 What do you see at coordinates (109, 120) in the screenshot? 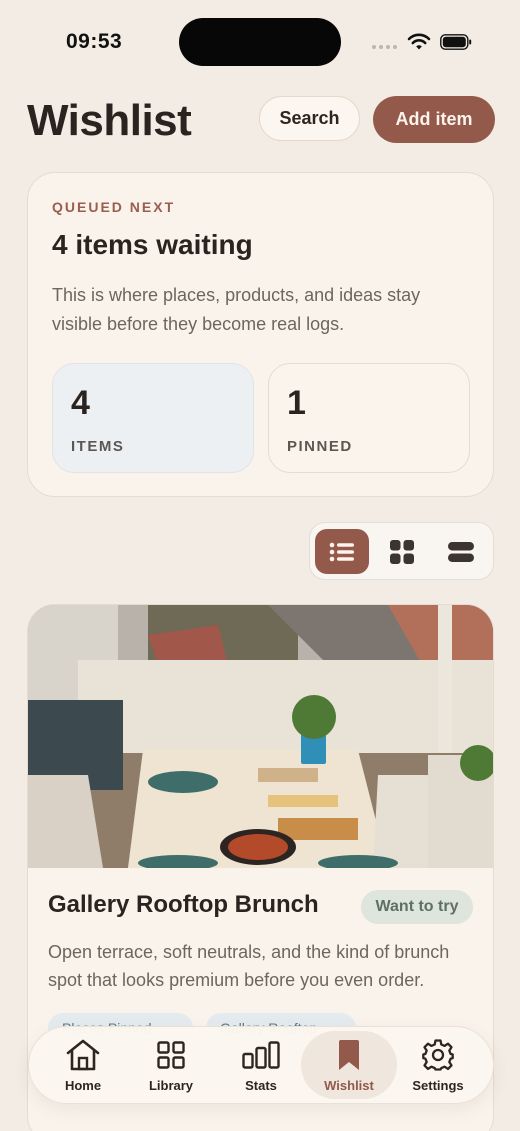
I see `page-title: Wishlist` at bounding box center [109, 120].